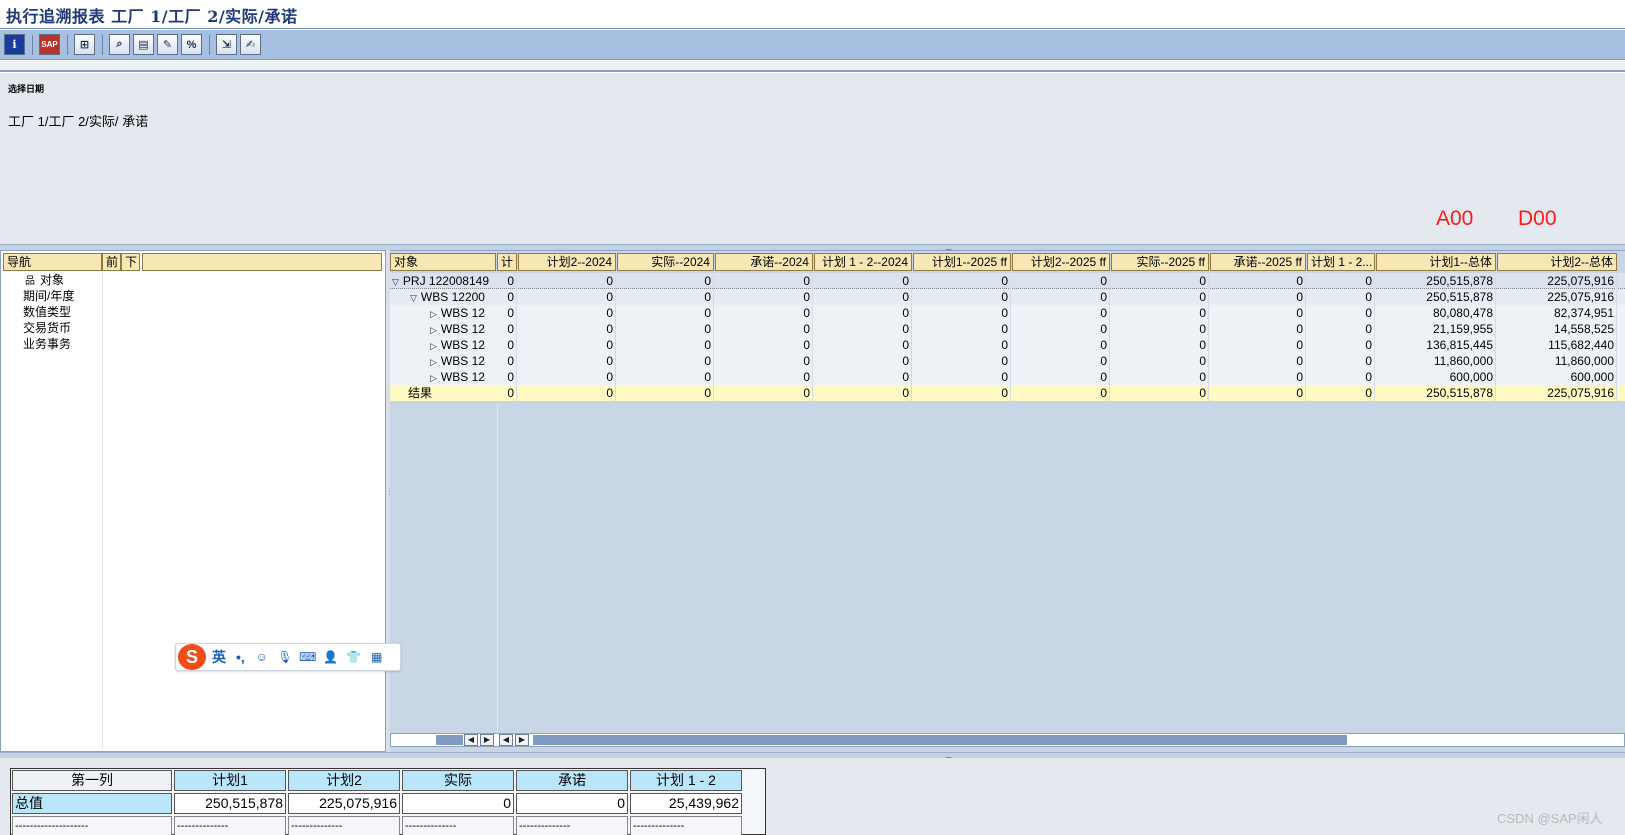 The image size is (1625, 835). I want to click on nav-item-value-type: 数值类型, so click(47, 312).